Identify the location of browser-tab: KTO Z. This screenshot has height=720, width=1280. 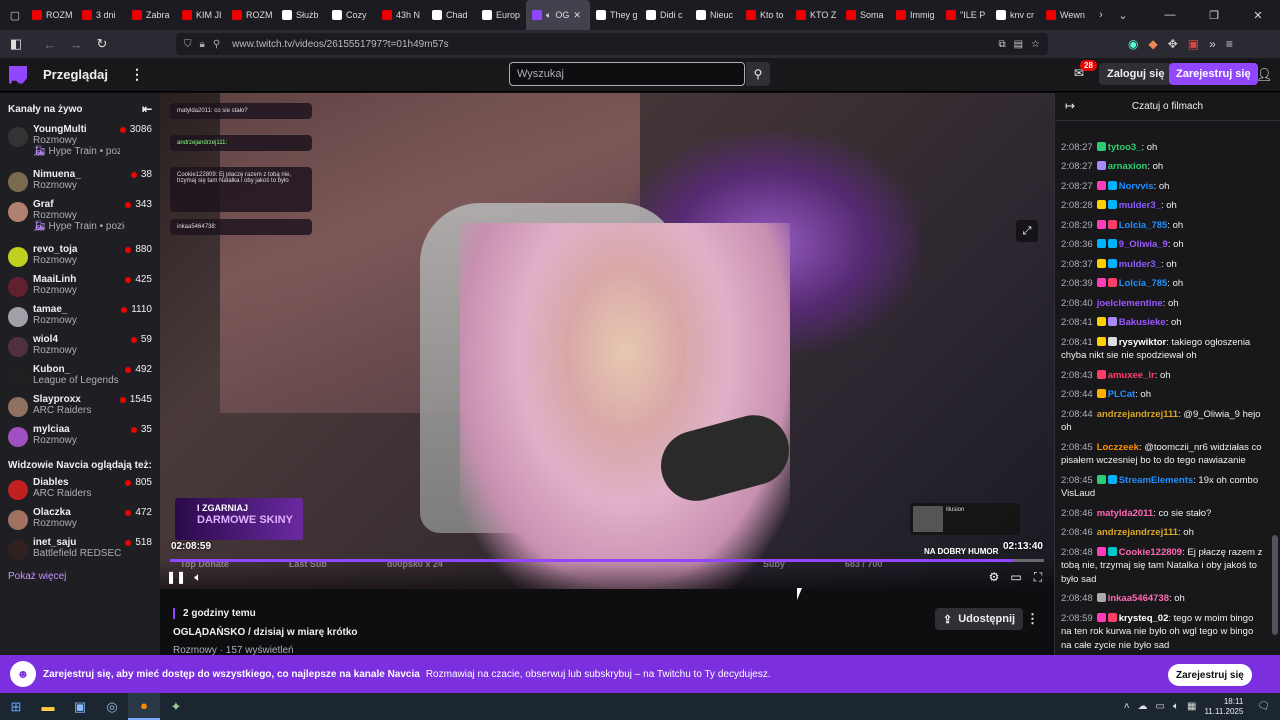
(815, 15).